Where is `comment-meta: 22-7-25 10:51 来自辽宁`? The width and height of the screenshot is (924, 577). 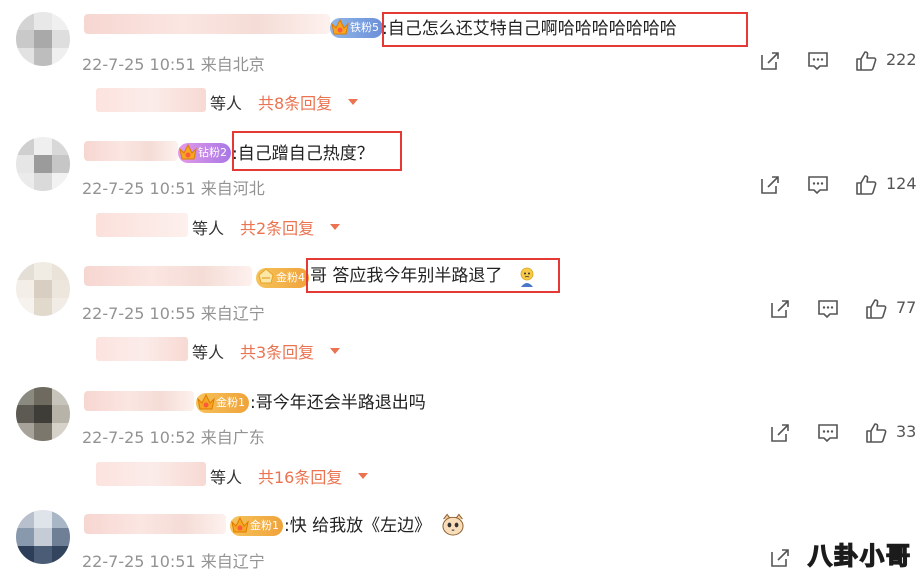
comment-meta: 22-7-25 10:51 来自辽宁 is located at coordinates (173, 560).